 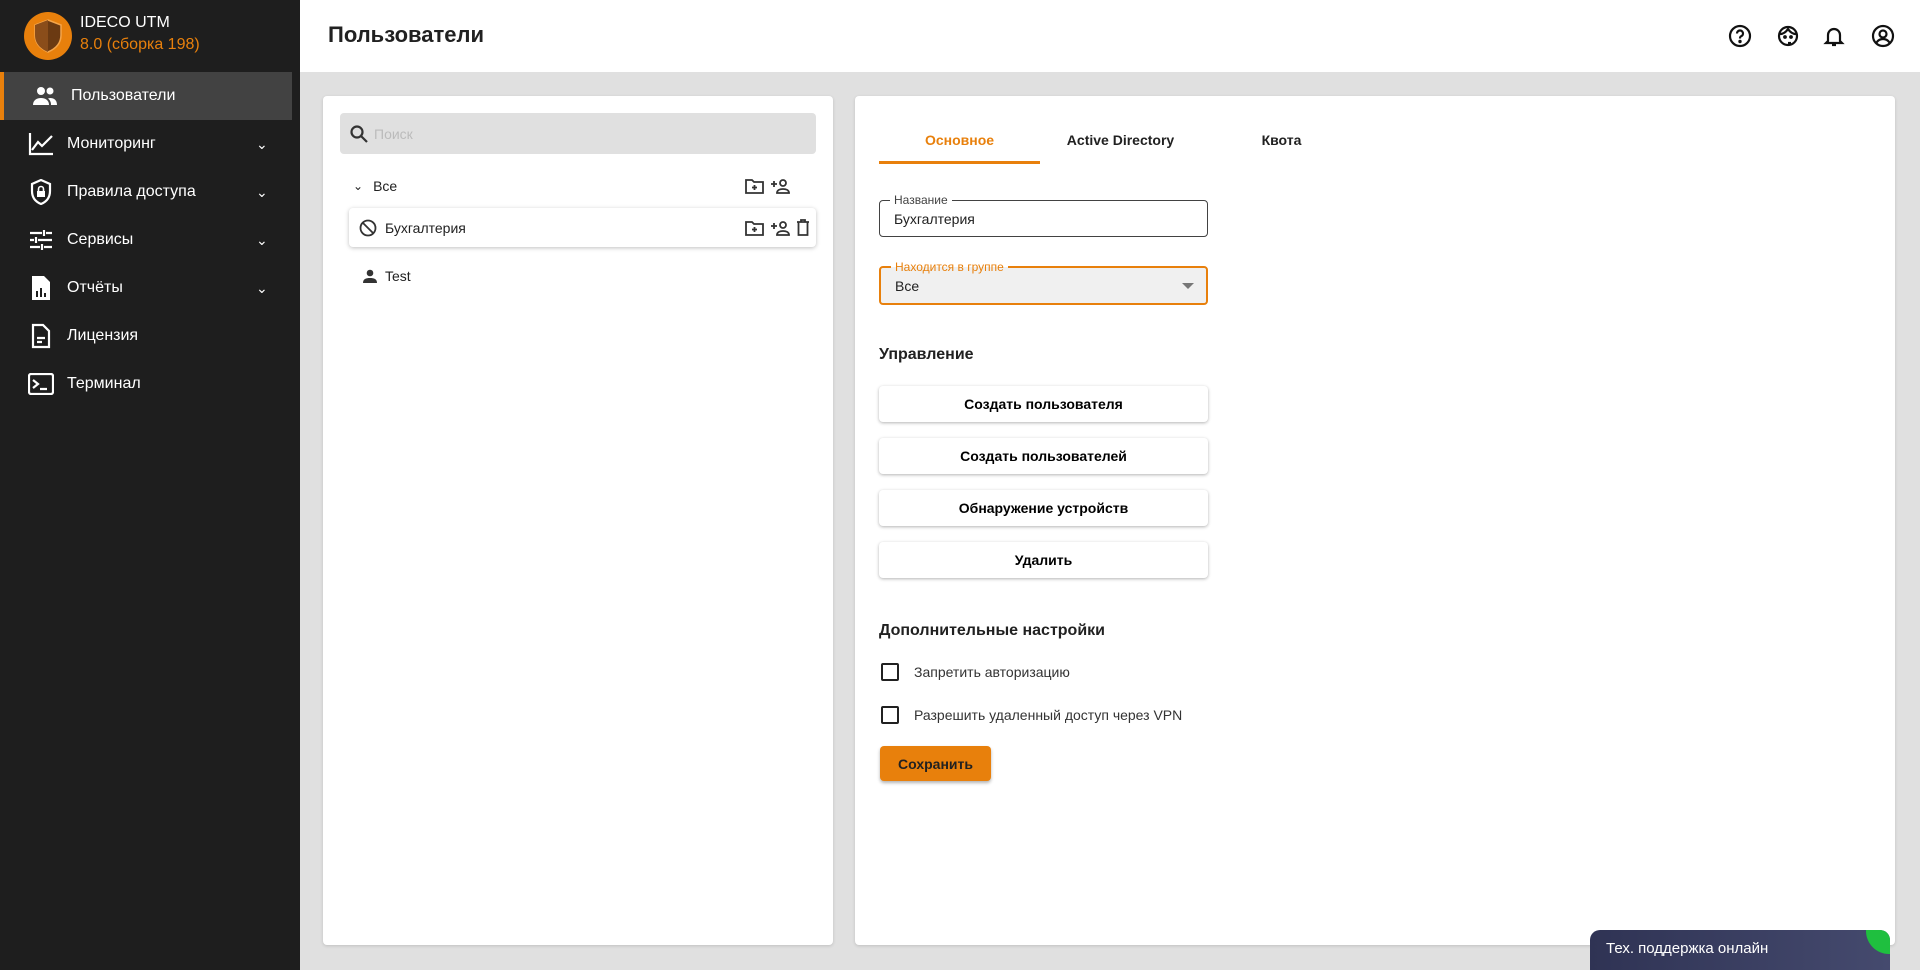 What do you see at coordinates (1043, 560) in the screenshot?
I see `delete-button: Удалить` at bounding box center [1043, 560].